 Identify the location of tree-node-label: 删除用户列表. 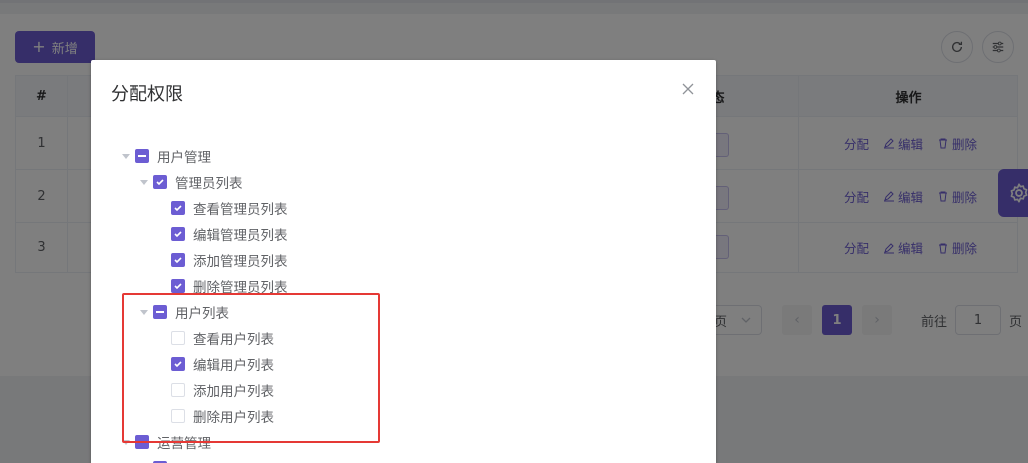
(233, 418).